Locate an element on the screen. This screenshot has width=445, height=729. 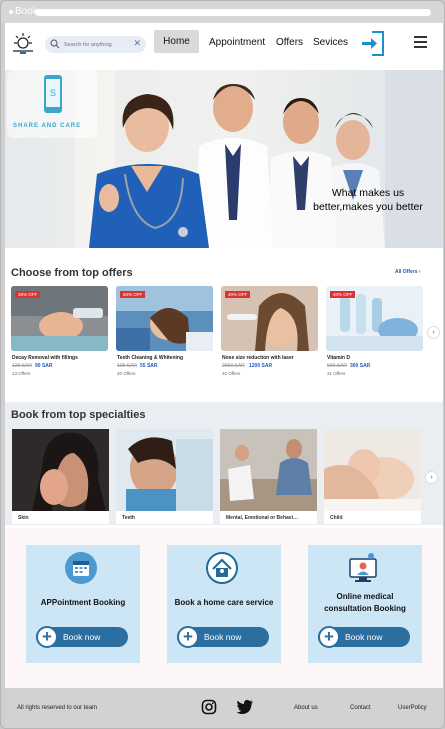
brand-letter: S is located at coordinates (53, 93).